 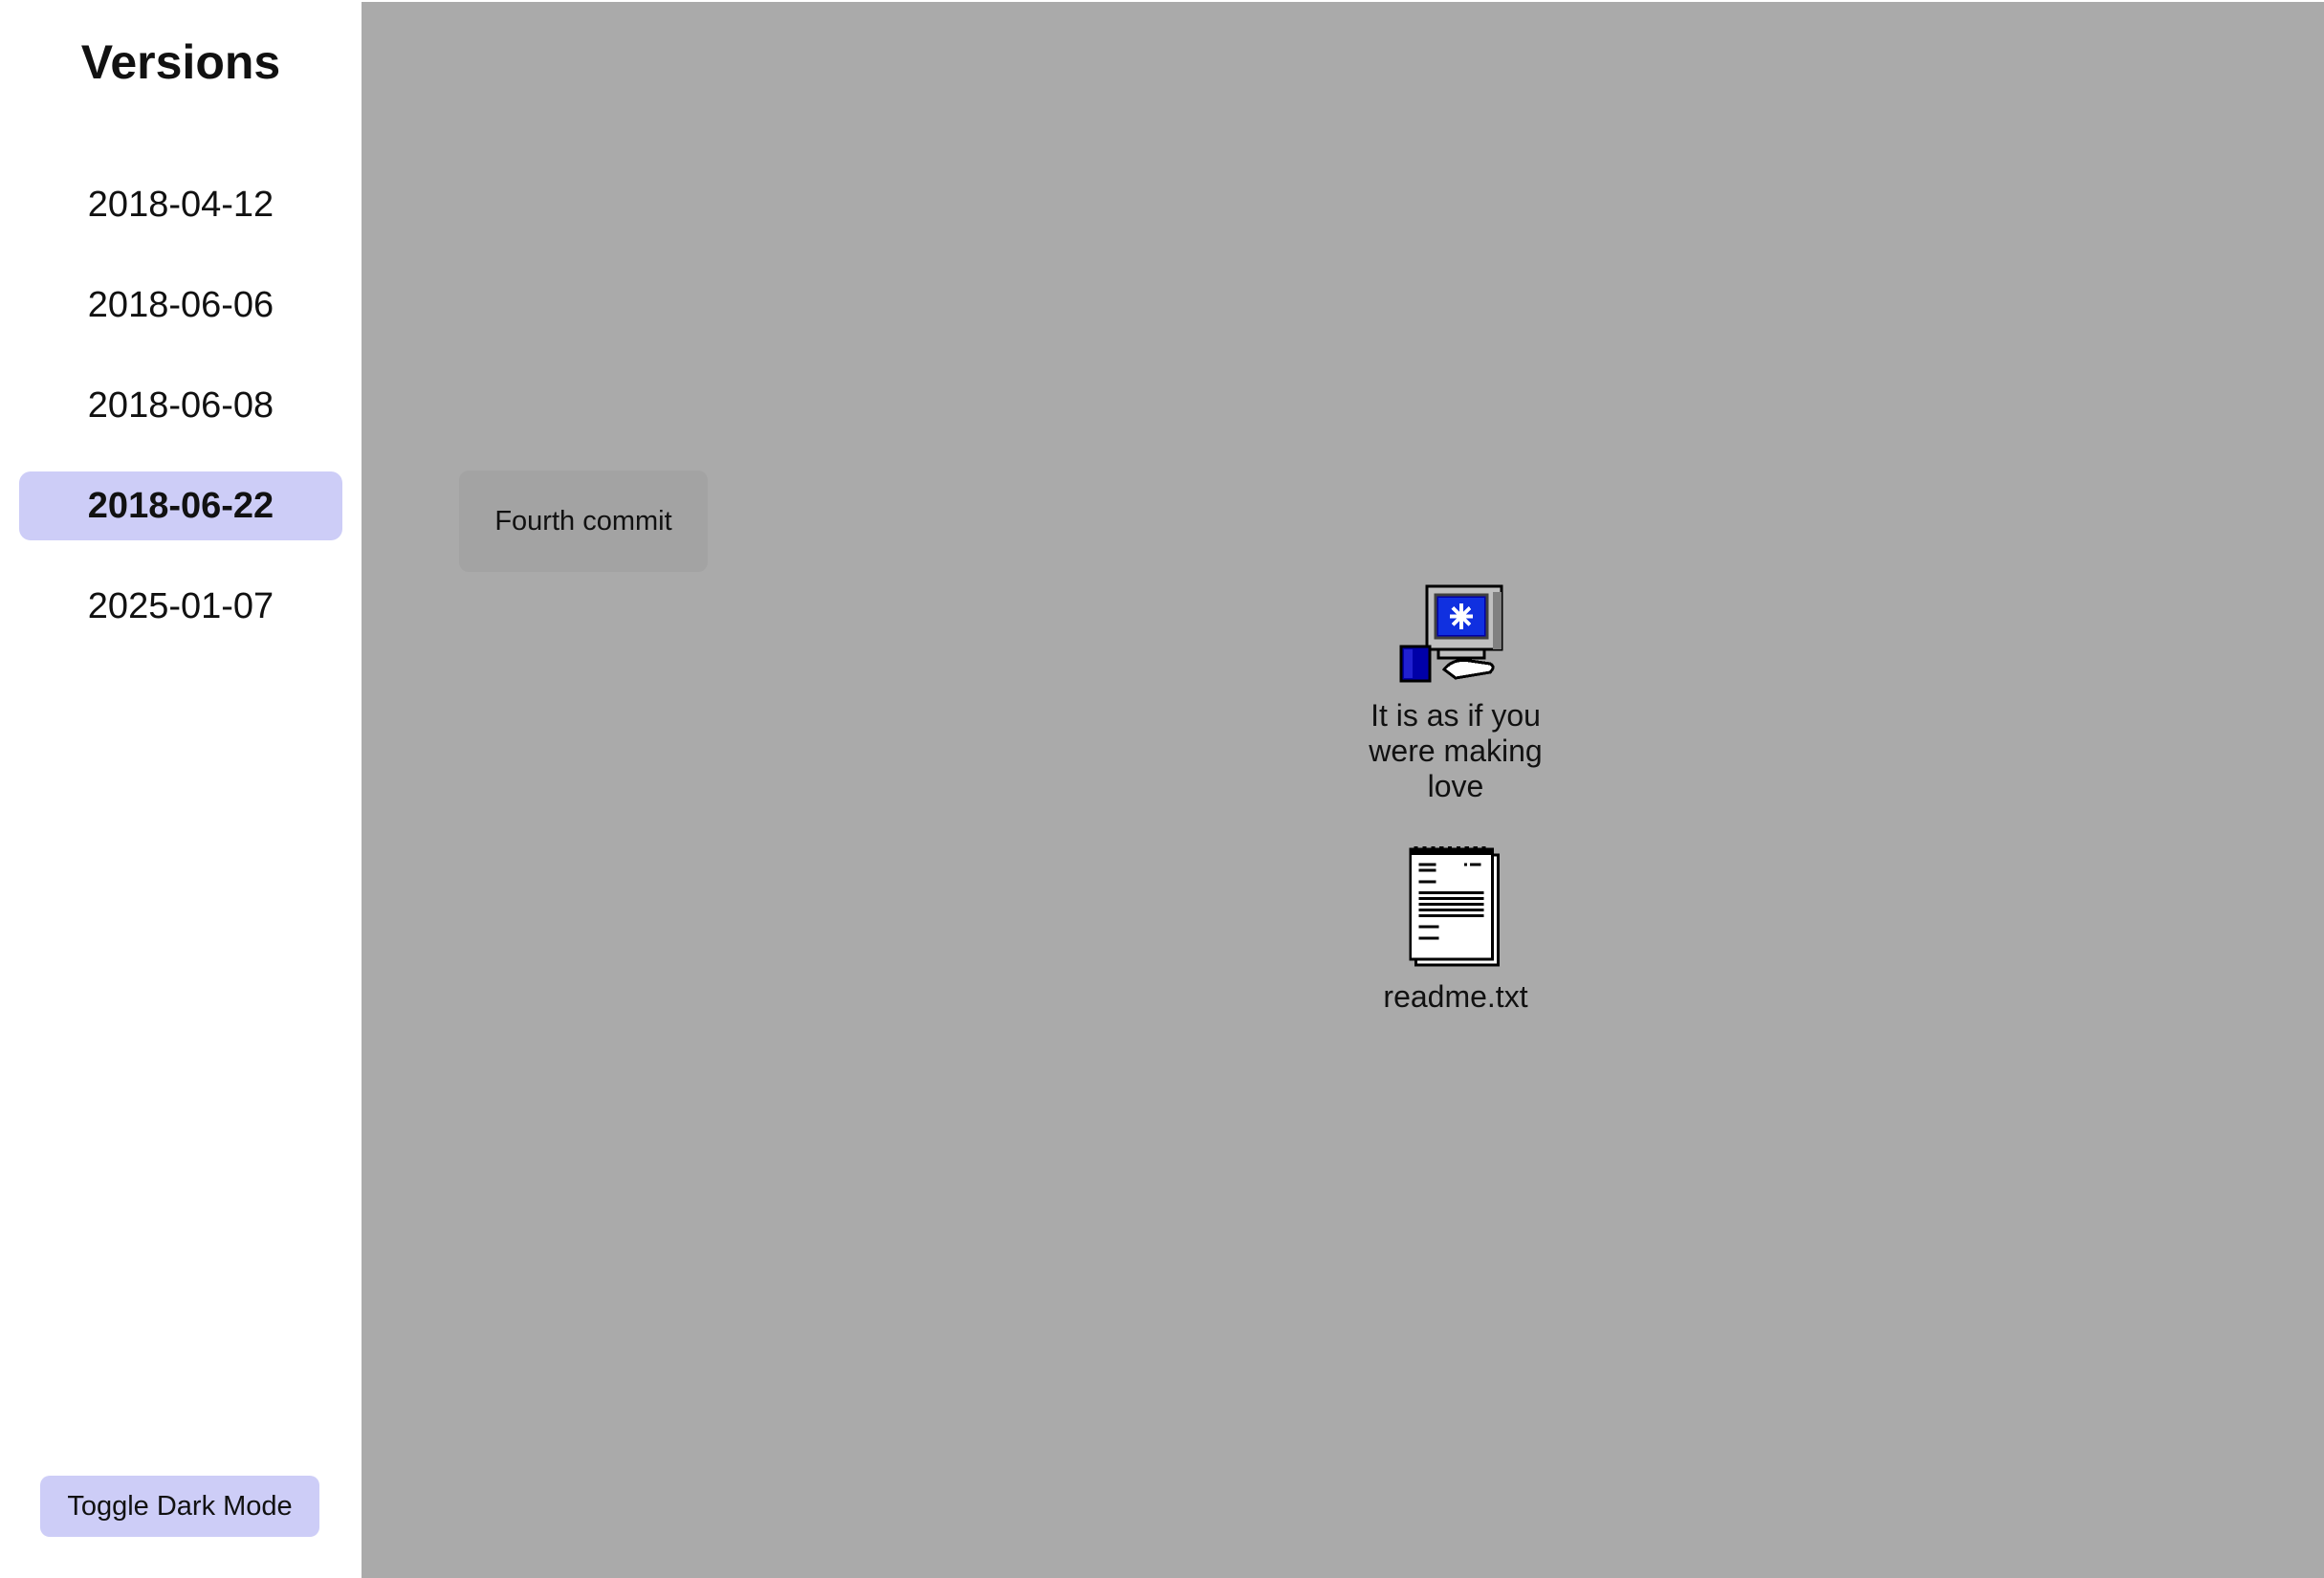 I want to click on version-item-2018-04-12: 2018-04-12, so click(x=180, y=204).